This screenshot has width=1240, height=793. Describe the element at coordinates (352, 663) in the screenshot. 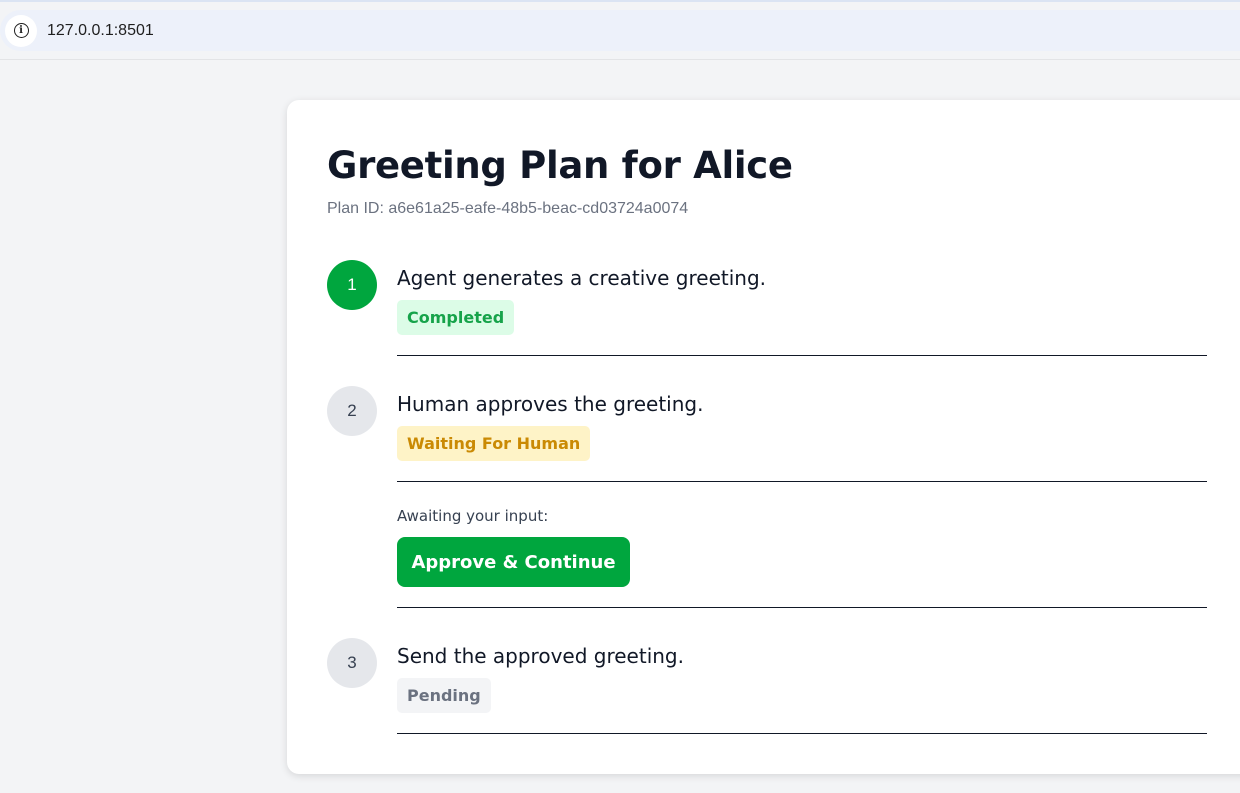

I see `step-number-badge: 3` at that location.